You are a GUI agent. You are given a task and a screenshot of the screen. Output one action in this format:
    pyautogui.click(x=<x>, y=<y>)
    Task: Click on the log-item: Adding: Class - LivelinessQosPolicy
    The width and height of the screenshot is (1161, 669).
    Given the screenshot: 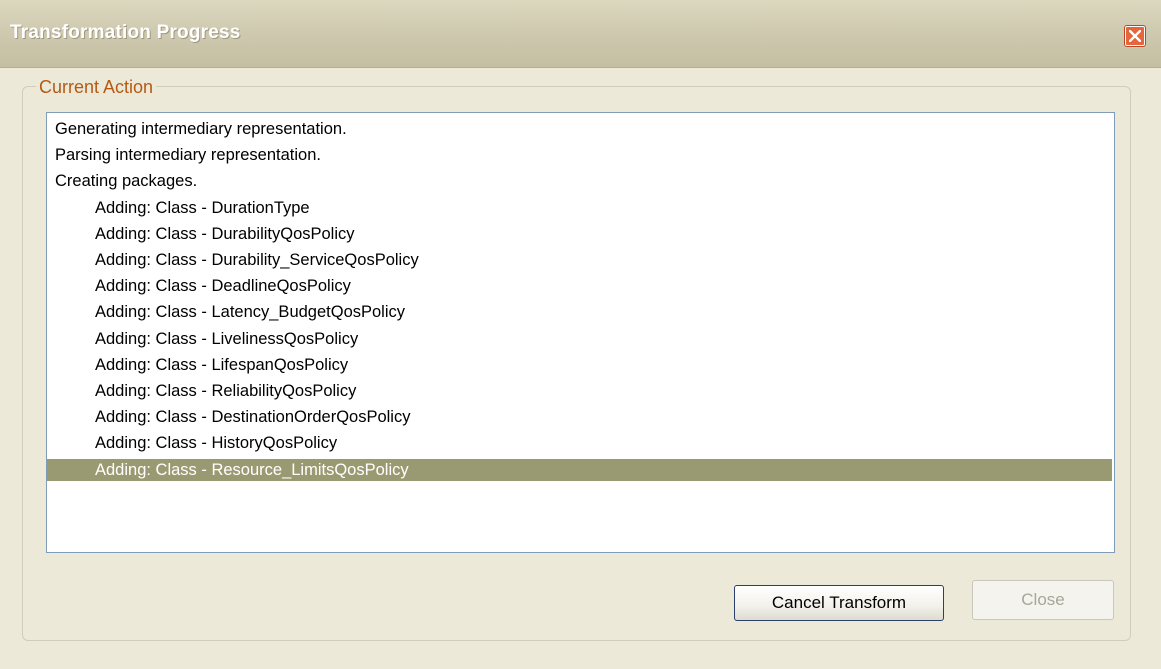 What is the action you would take?
    pyautogui.click(x=579, y=339)
    